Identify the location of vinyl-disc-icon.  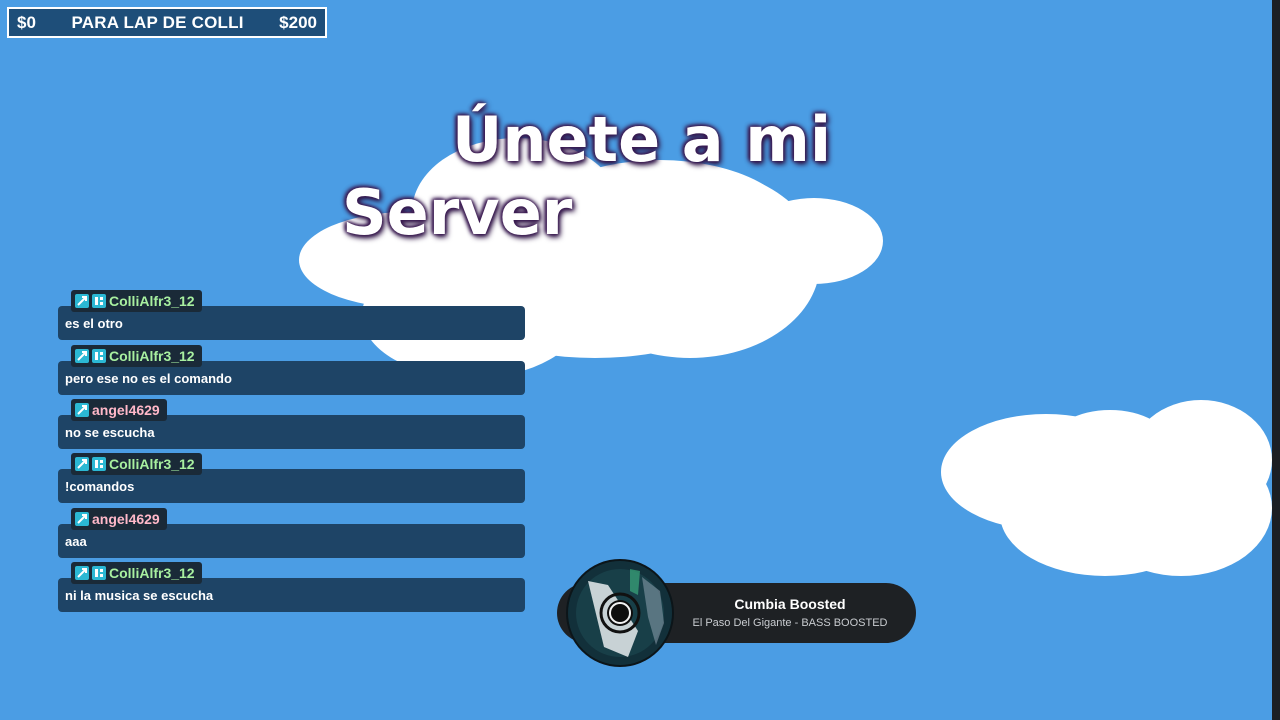
(620, 613).